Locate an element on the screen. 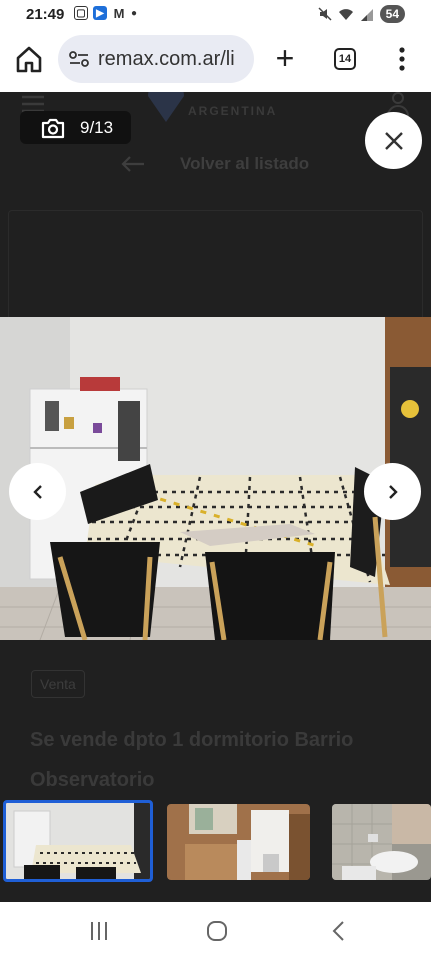 This screenshot has height=960, width=431. thumbnail-dining-photo is located at coordinates (78, 841).